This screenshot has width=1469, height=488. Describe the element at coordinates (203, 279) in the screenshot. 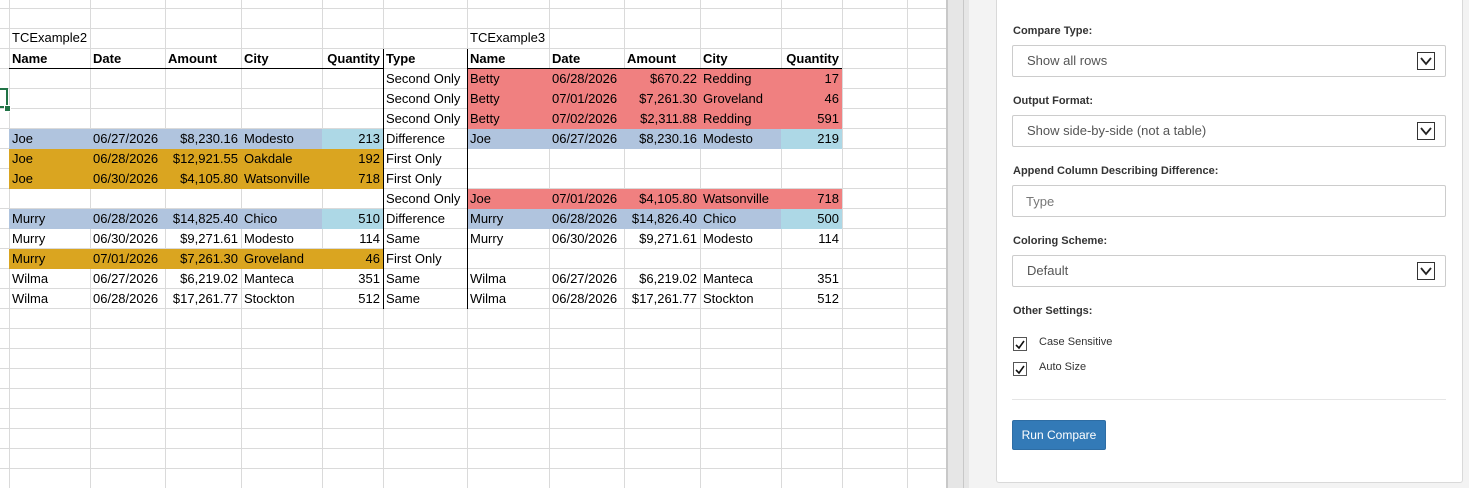

I see `left-data-cell: $6,219.02` at that location.